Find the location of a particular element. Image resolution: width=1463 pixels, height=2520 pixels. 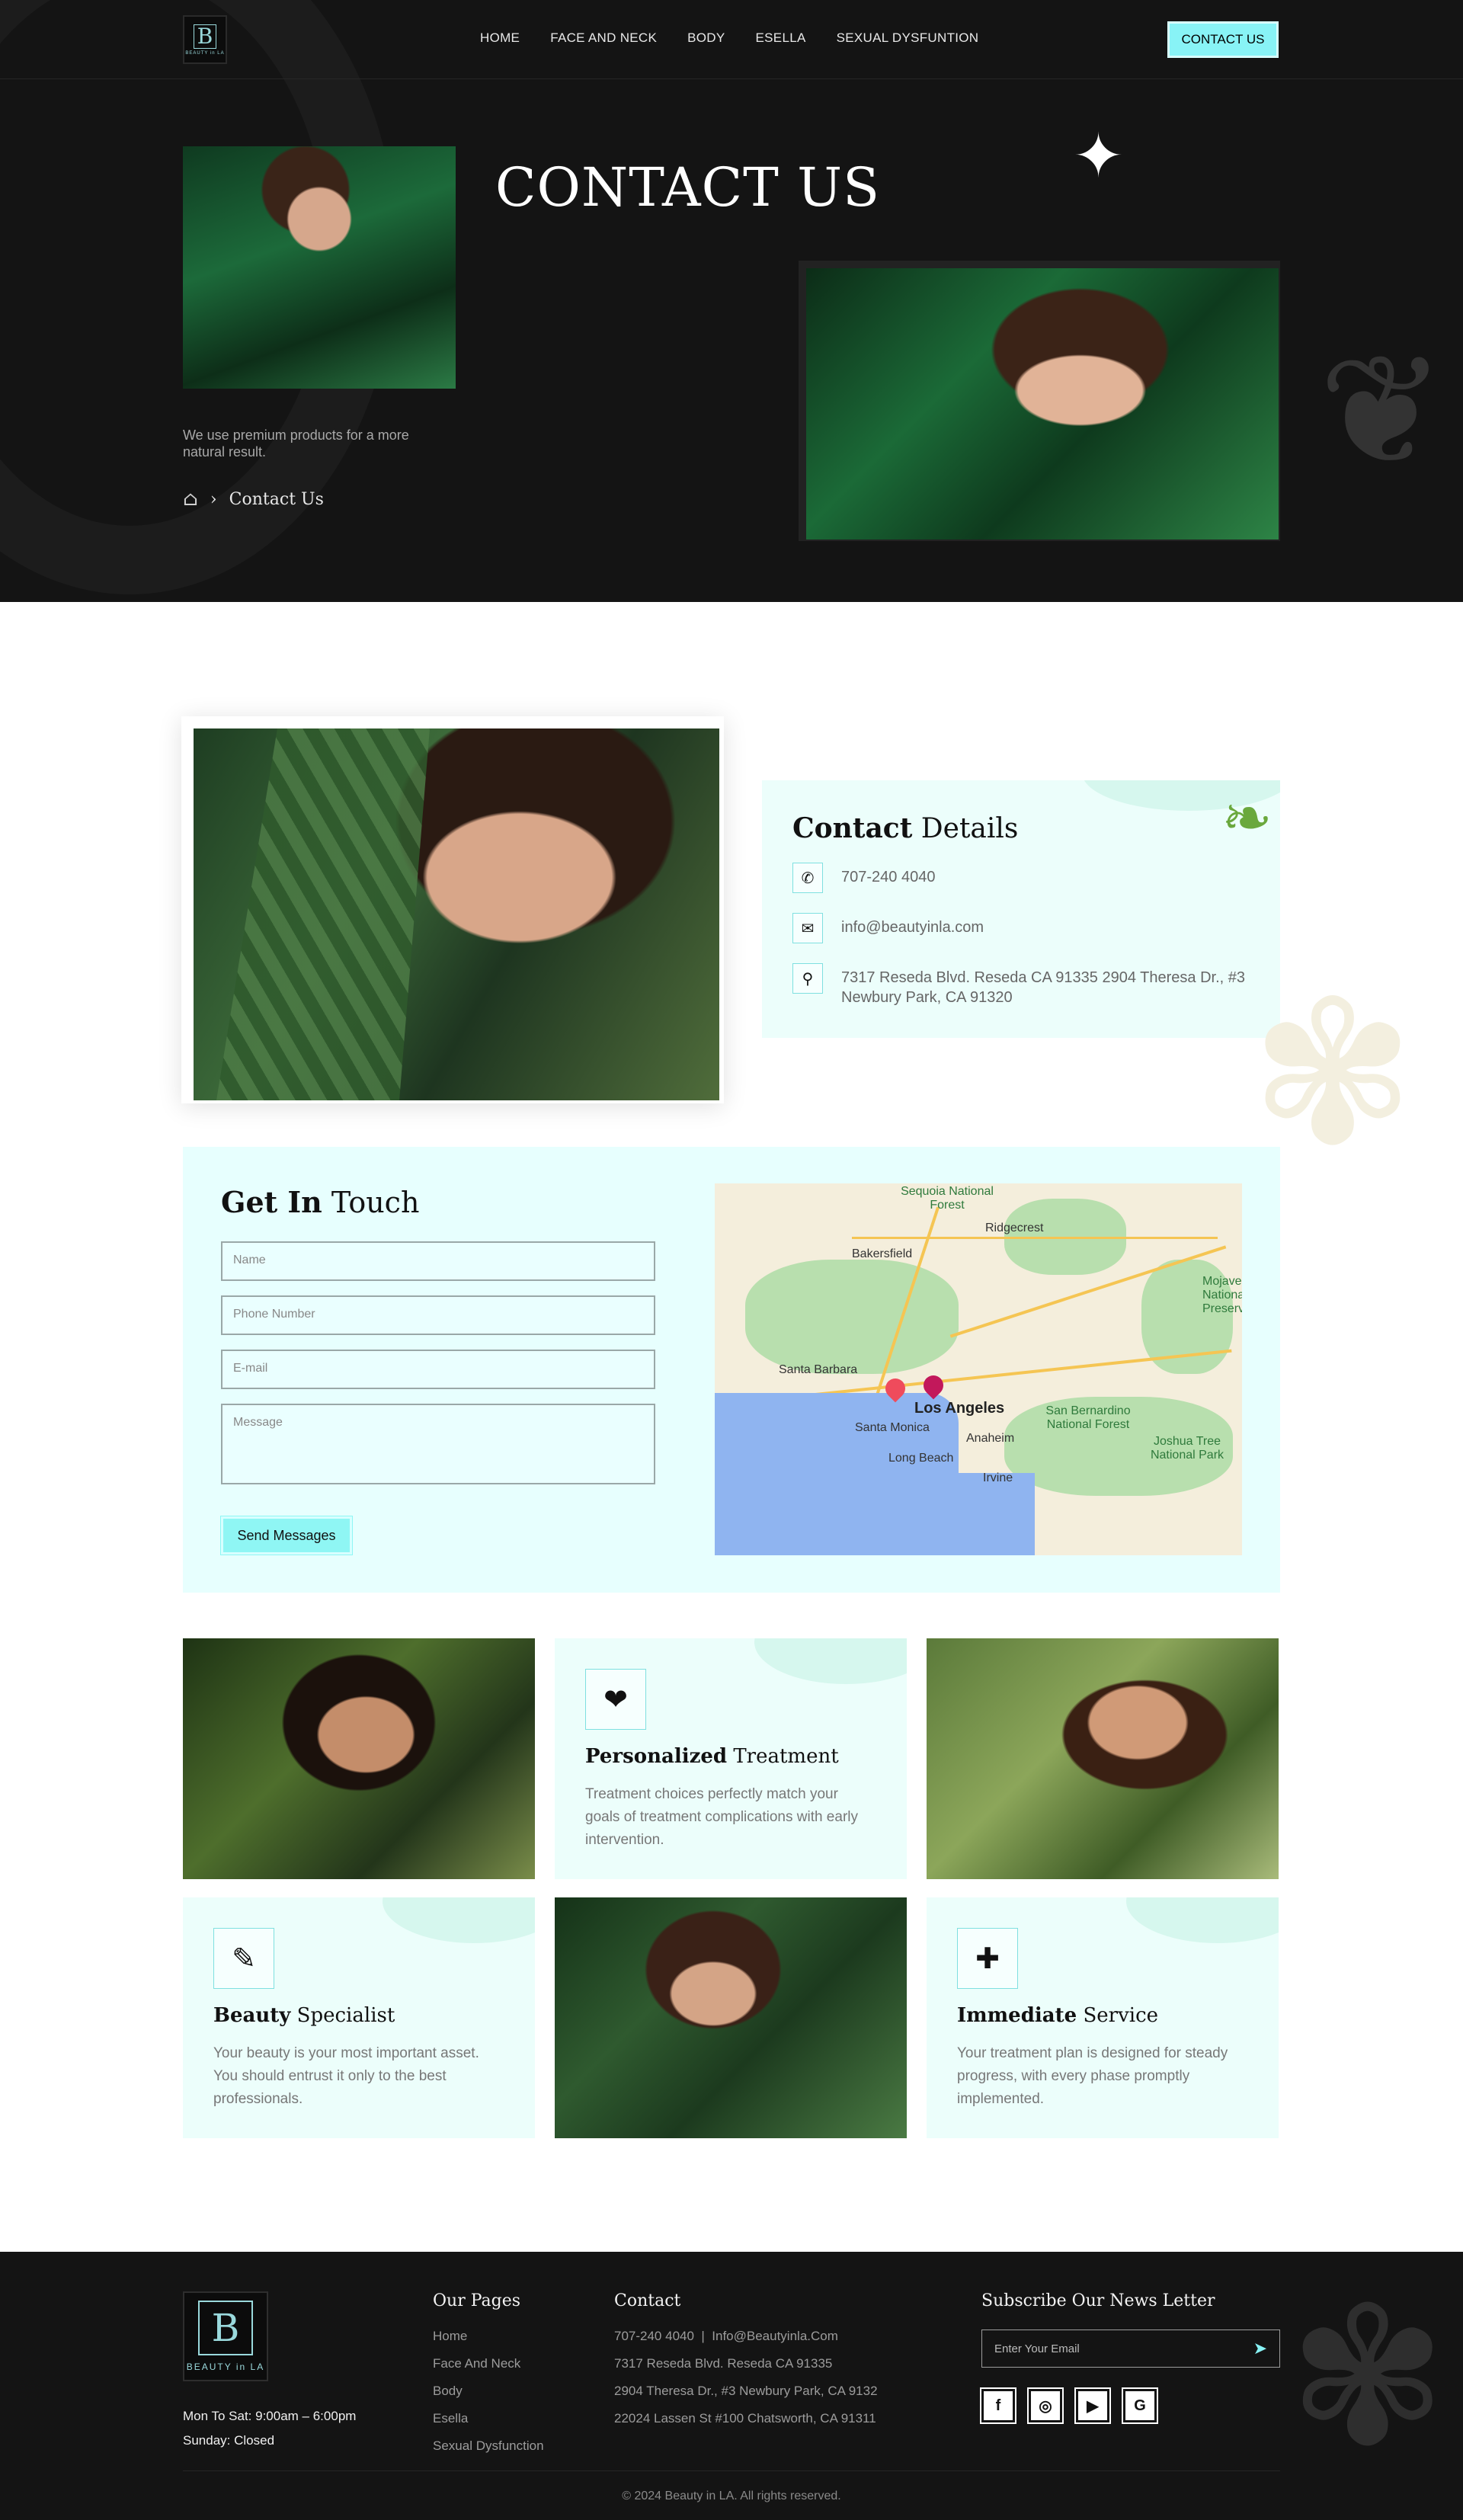

footer-link-esella: Esella is located at coordinates (489, 2418).